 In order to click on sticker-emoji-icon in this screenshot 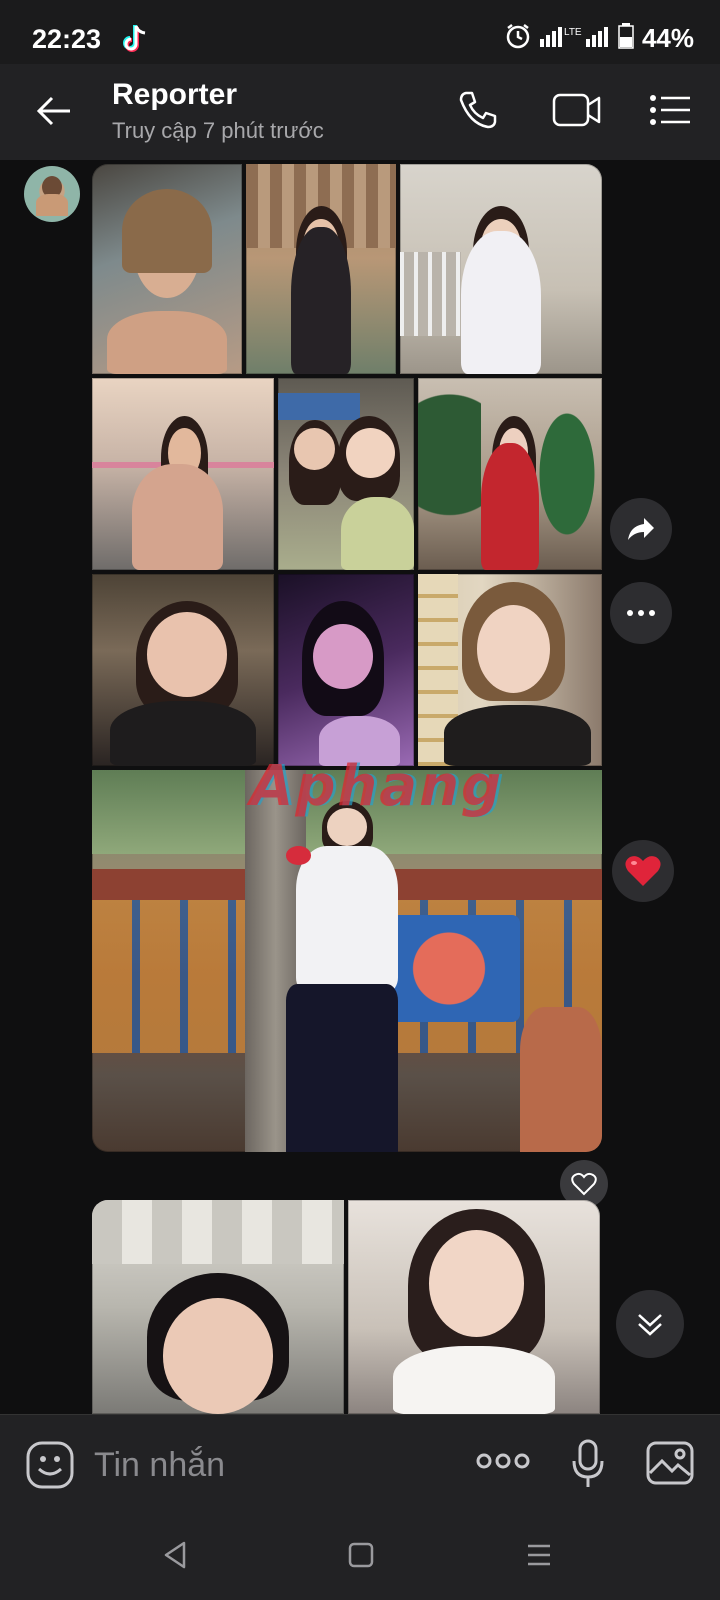, I will do `click(50, 1467)`.